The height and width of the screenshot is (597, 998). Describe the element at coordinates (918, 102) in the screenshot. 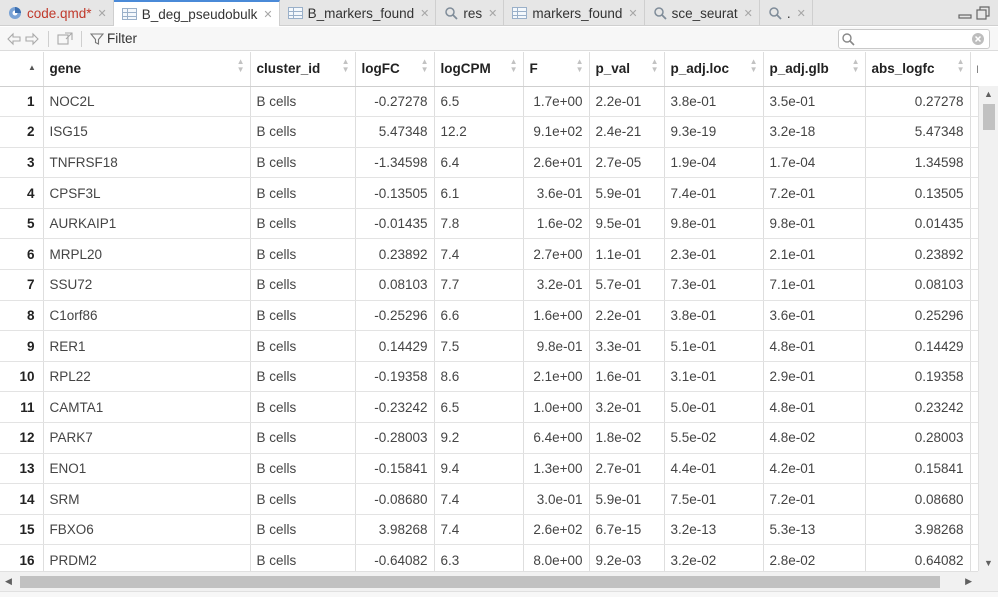

I see `table-cell: 0.27278` at that location.